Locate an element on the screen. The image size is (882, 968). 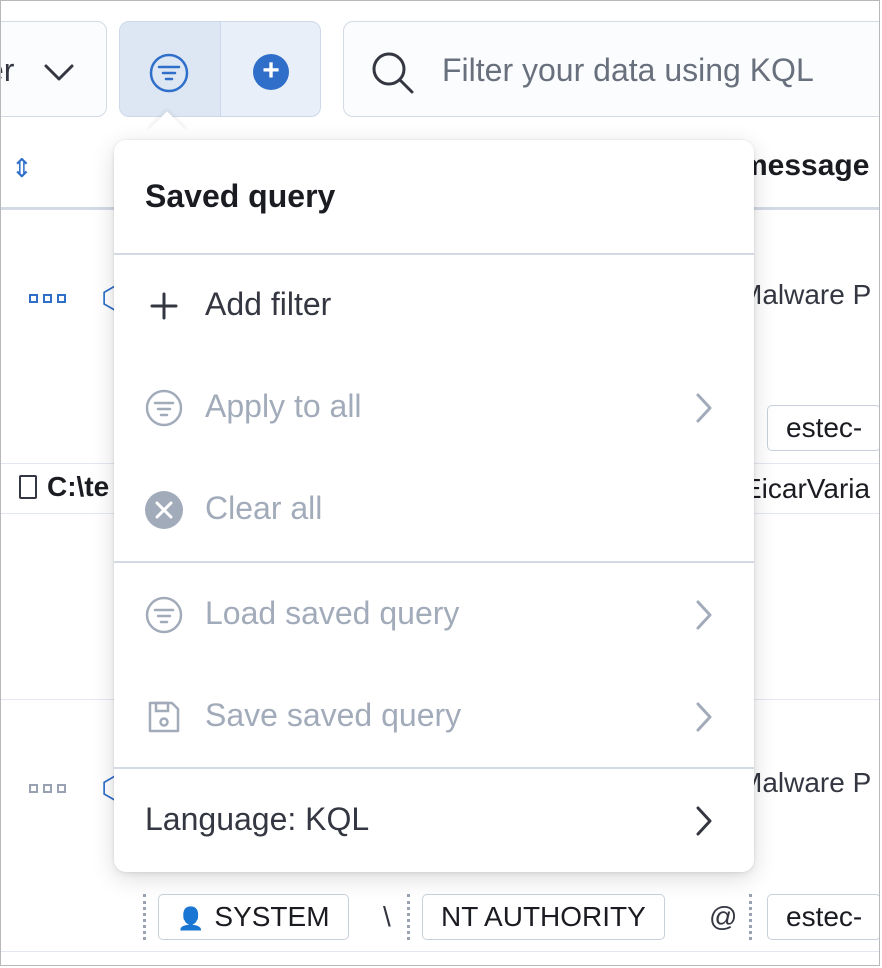
menu-item-label: Load saved query is located at coordinates (332, 613).